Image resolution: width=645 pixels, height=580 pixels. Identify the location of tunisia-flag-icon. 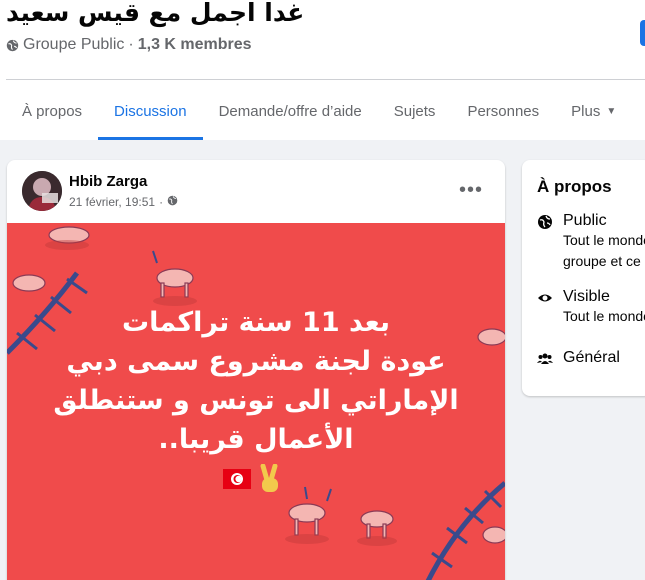
(237, 481).